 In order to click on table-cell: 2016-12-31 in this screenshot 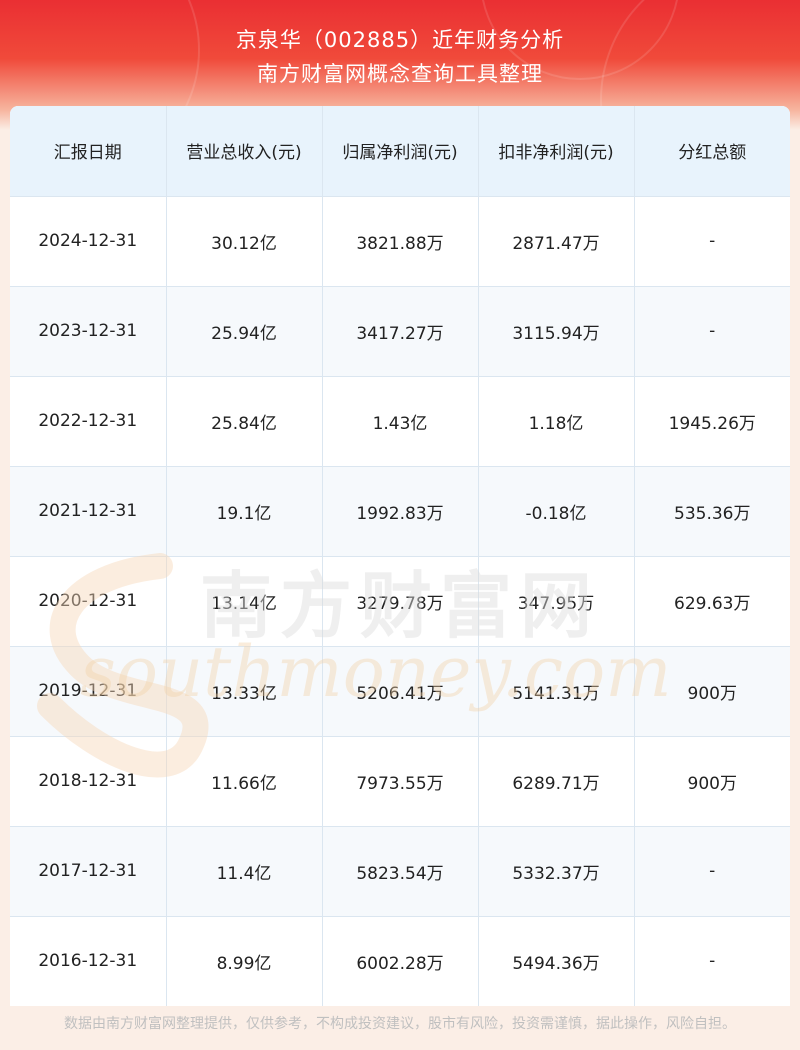, I will do `click(88, 961)`.